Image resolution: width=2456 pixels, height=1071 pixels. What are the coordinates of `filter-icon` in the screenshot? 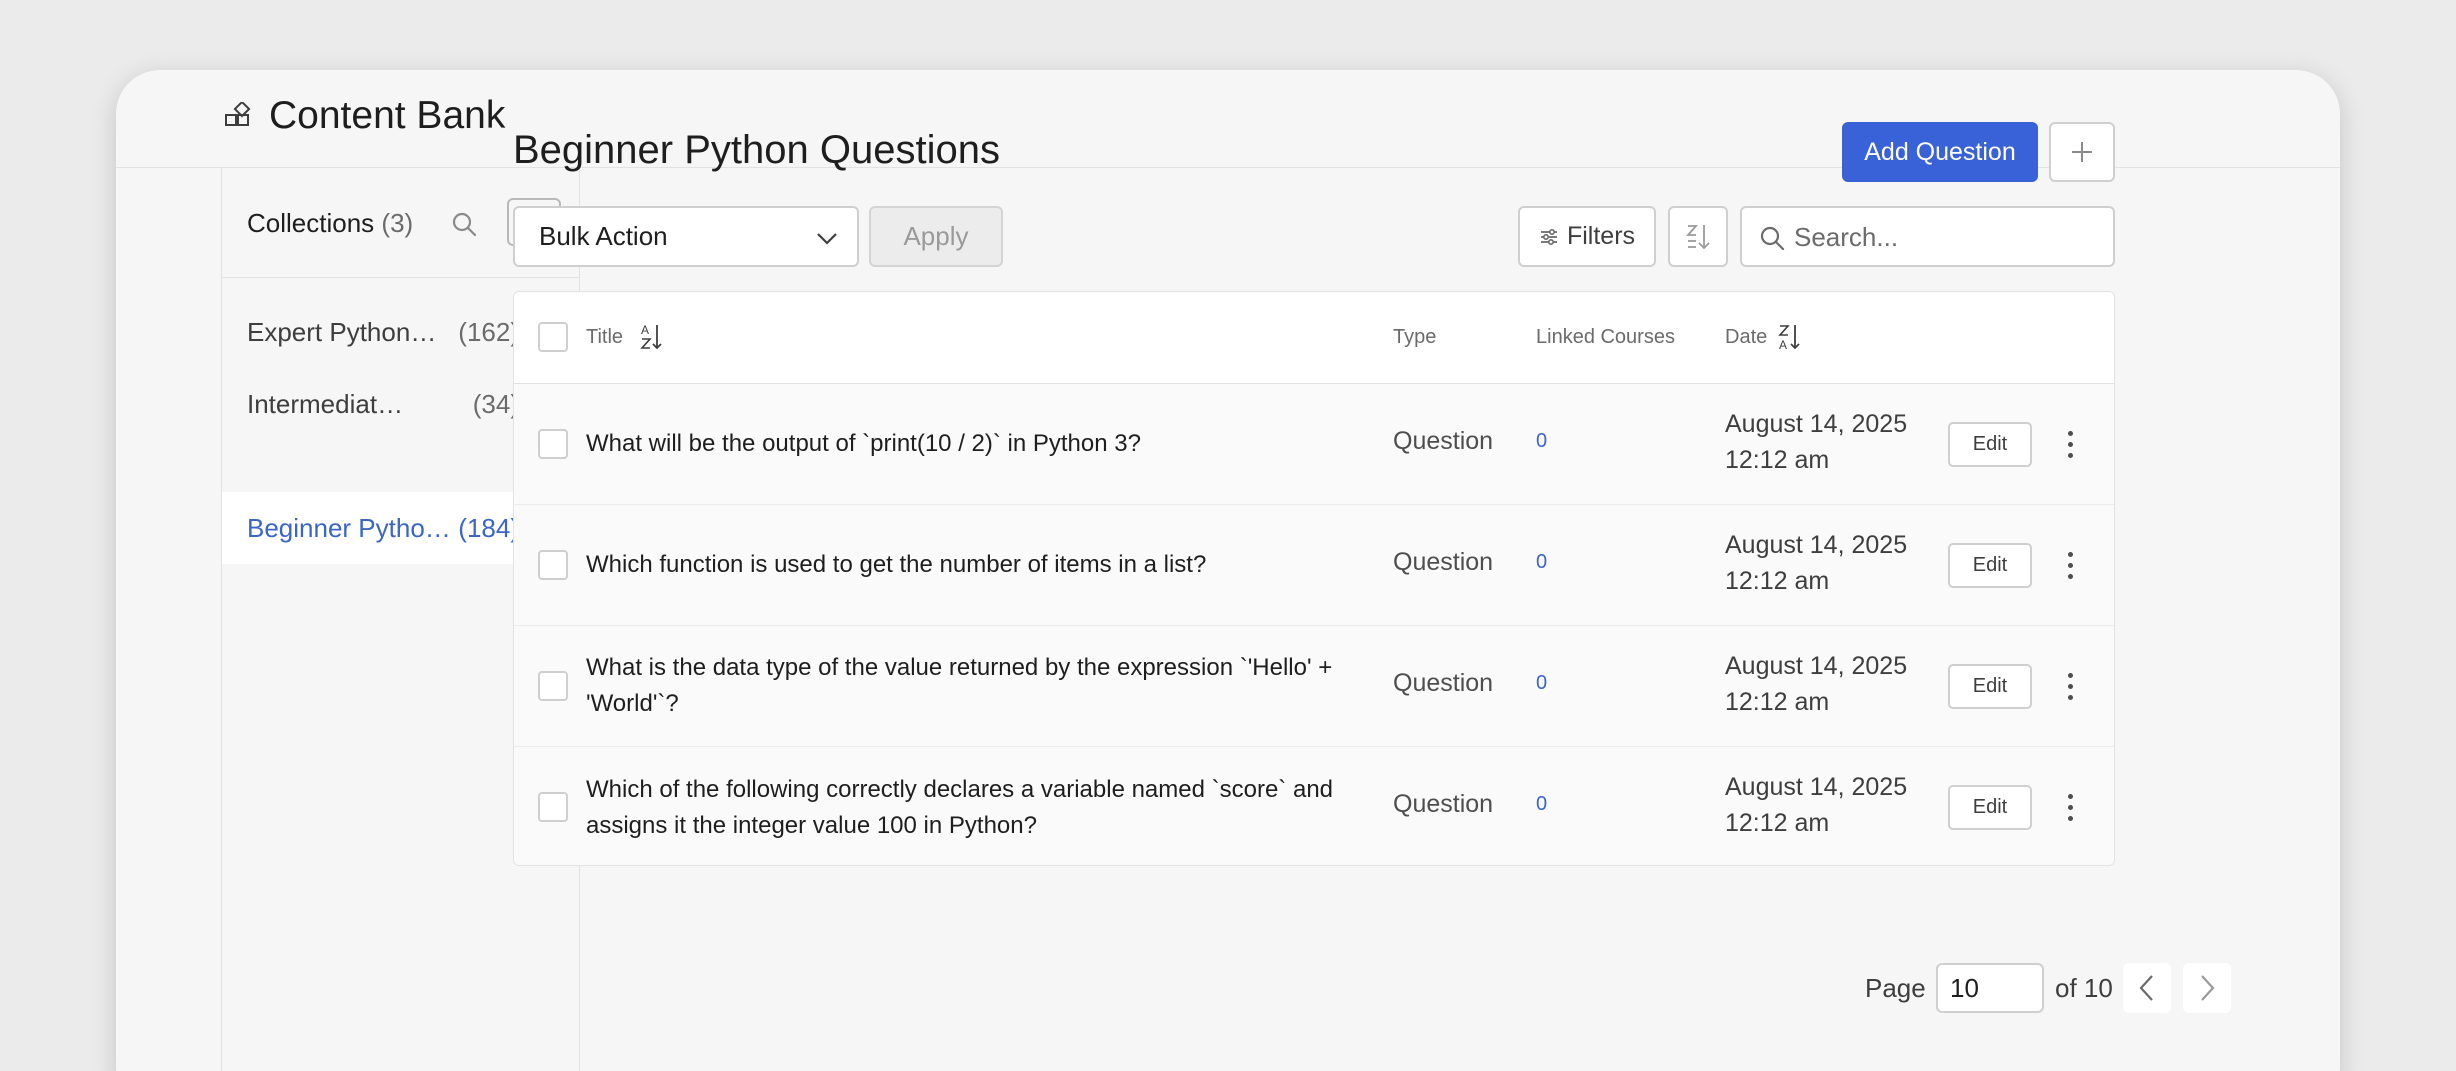 It's located at (1548, 236).